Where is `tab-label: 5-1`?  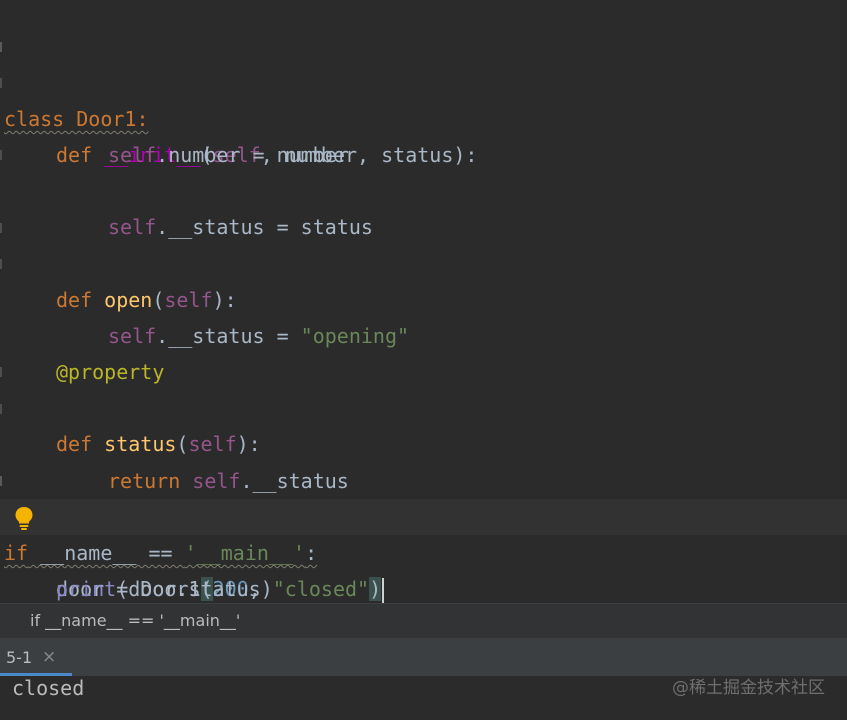
tab-label: 5-1 is located at coordinates (19, 657).